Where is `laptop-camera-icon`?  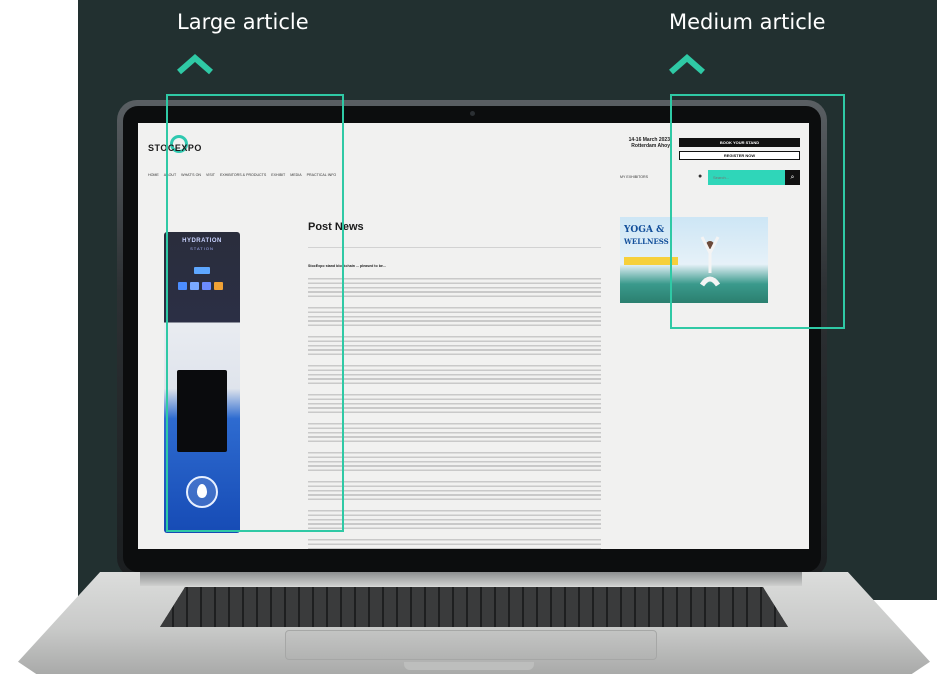
laptop-camera-icon is located at coordinates (472, 113).